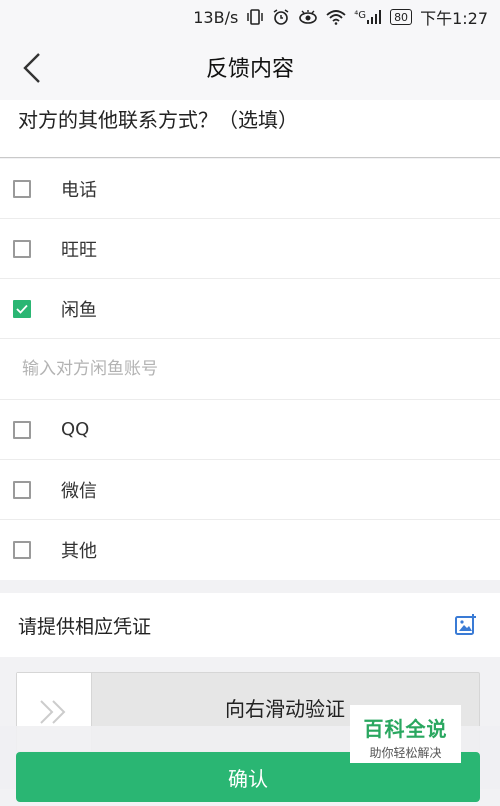 Image resolution: width=500 pixels, height=806 pixels. What do you see at coordinates (249, 69) in the screenshot?
I see `page-title: 反馈内容` at bounding box center [249, 69].